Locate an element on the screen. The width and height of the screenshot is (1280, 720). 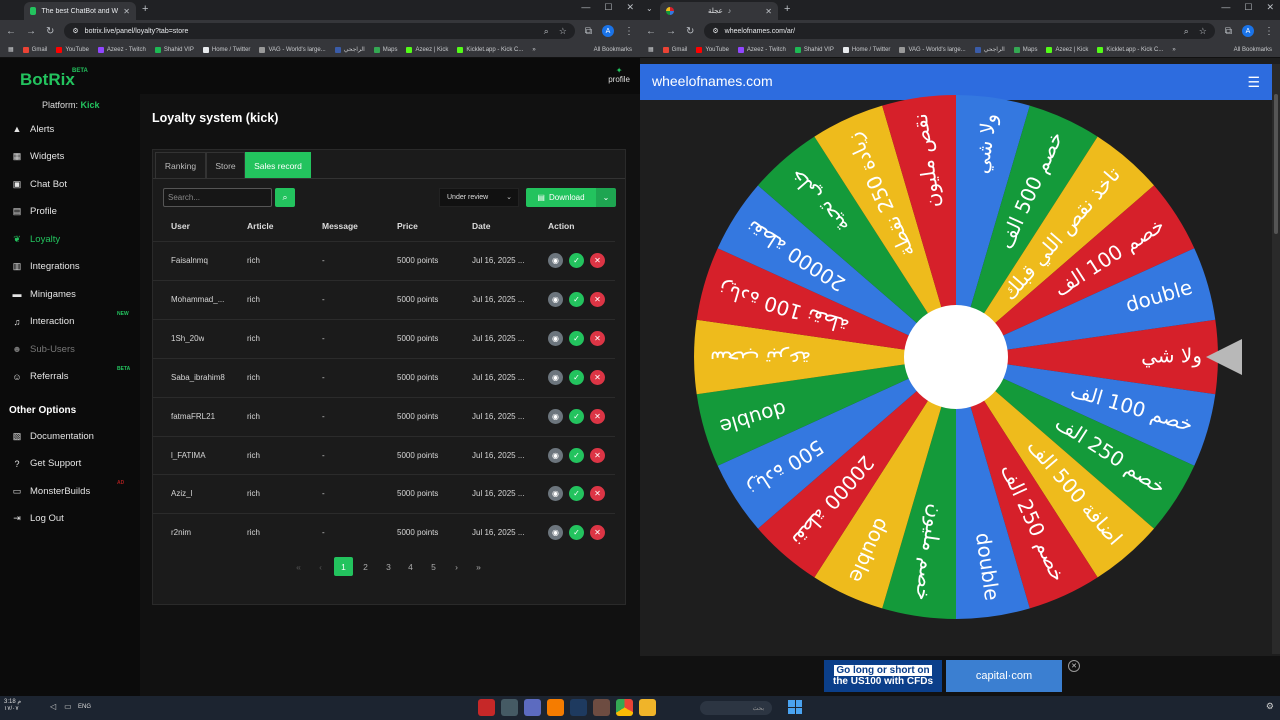
page-button: 2 is located at coordinates (365, 566).